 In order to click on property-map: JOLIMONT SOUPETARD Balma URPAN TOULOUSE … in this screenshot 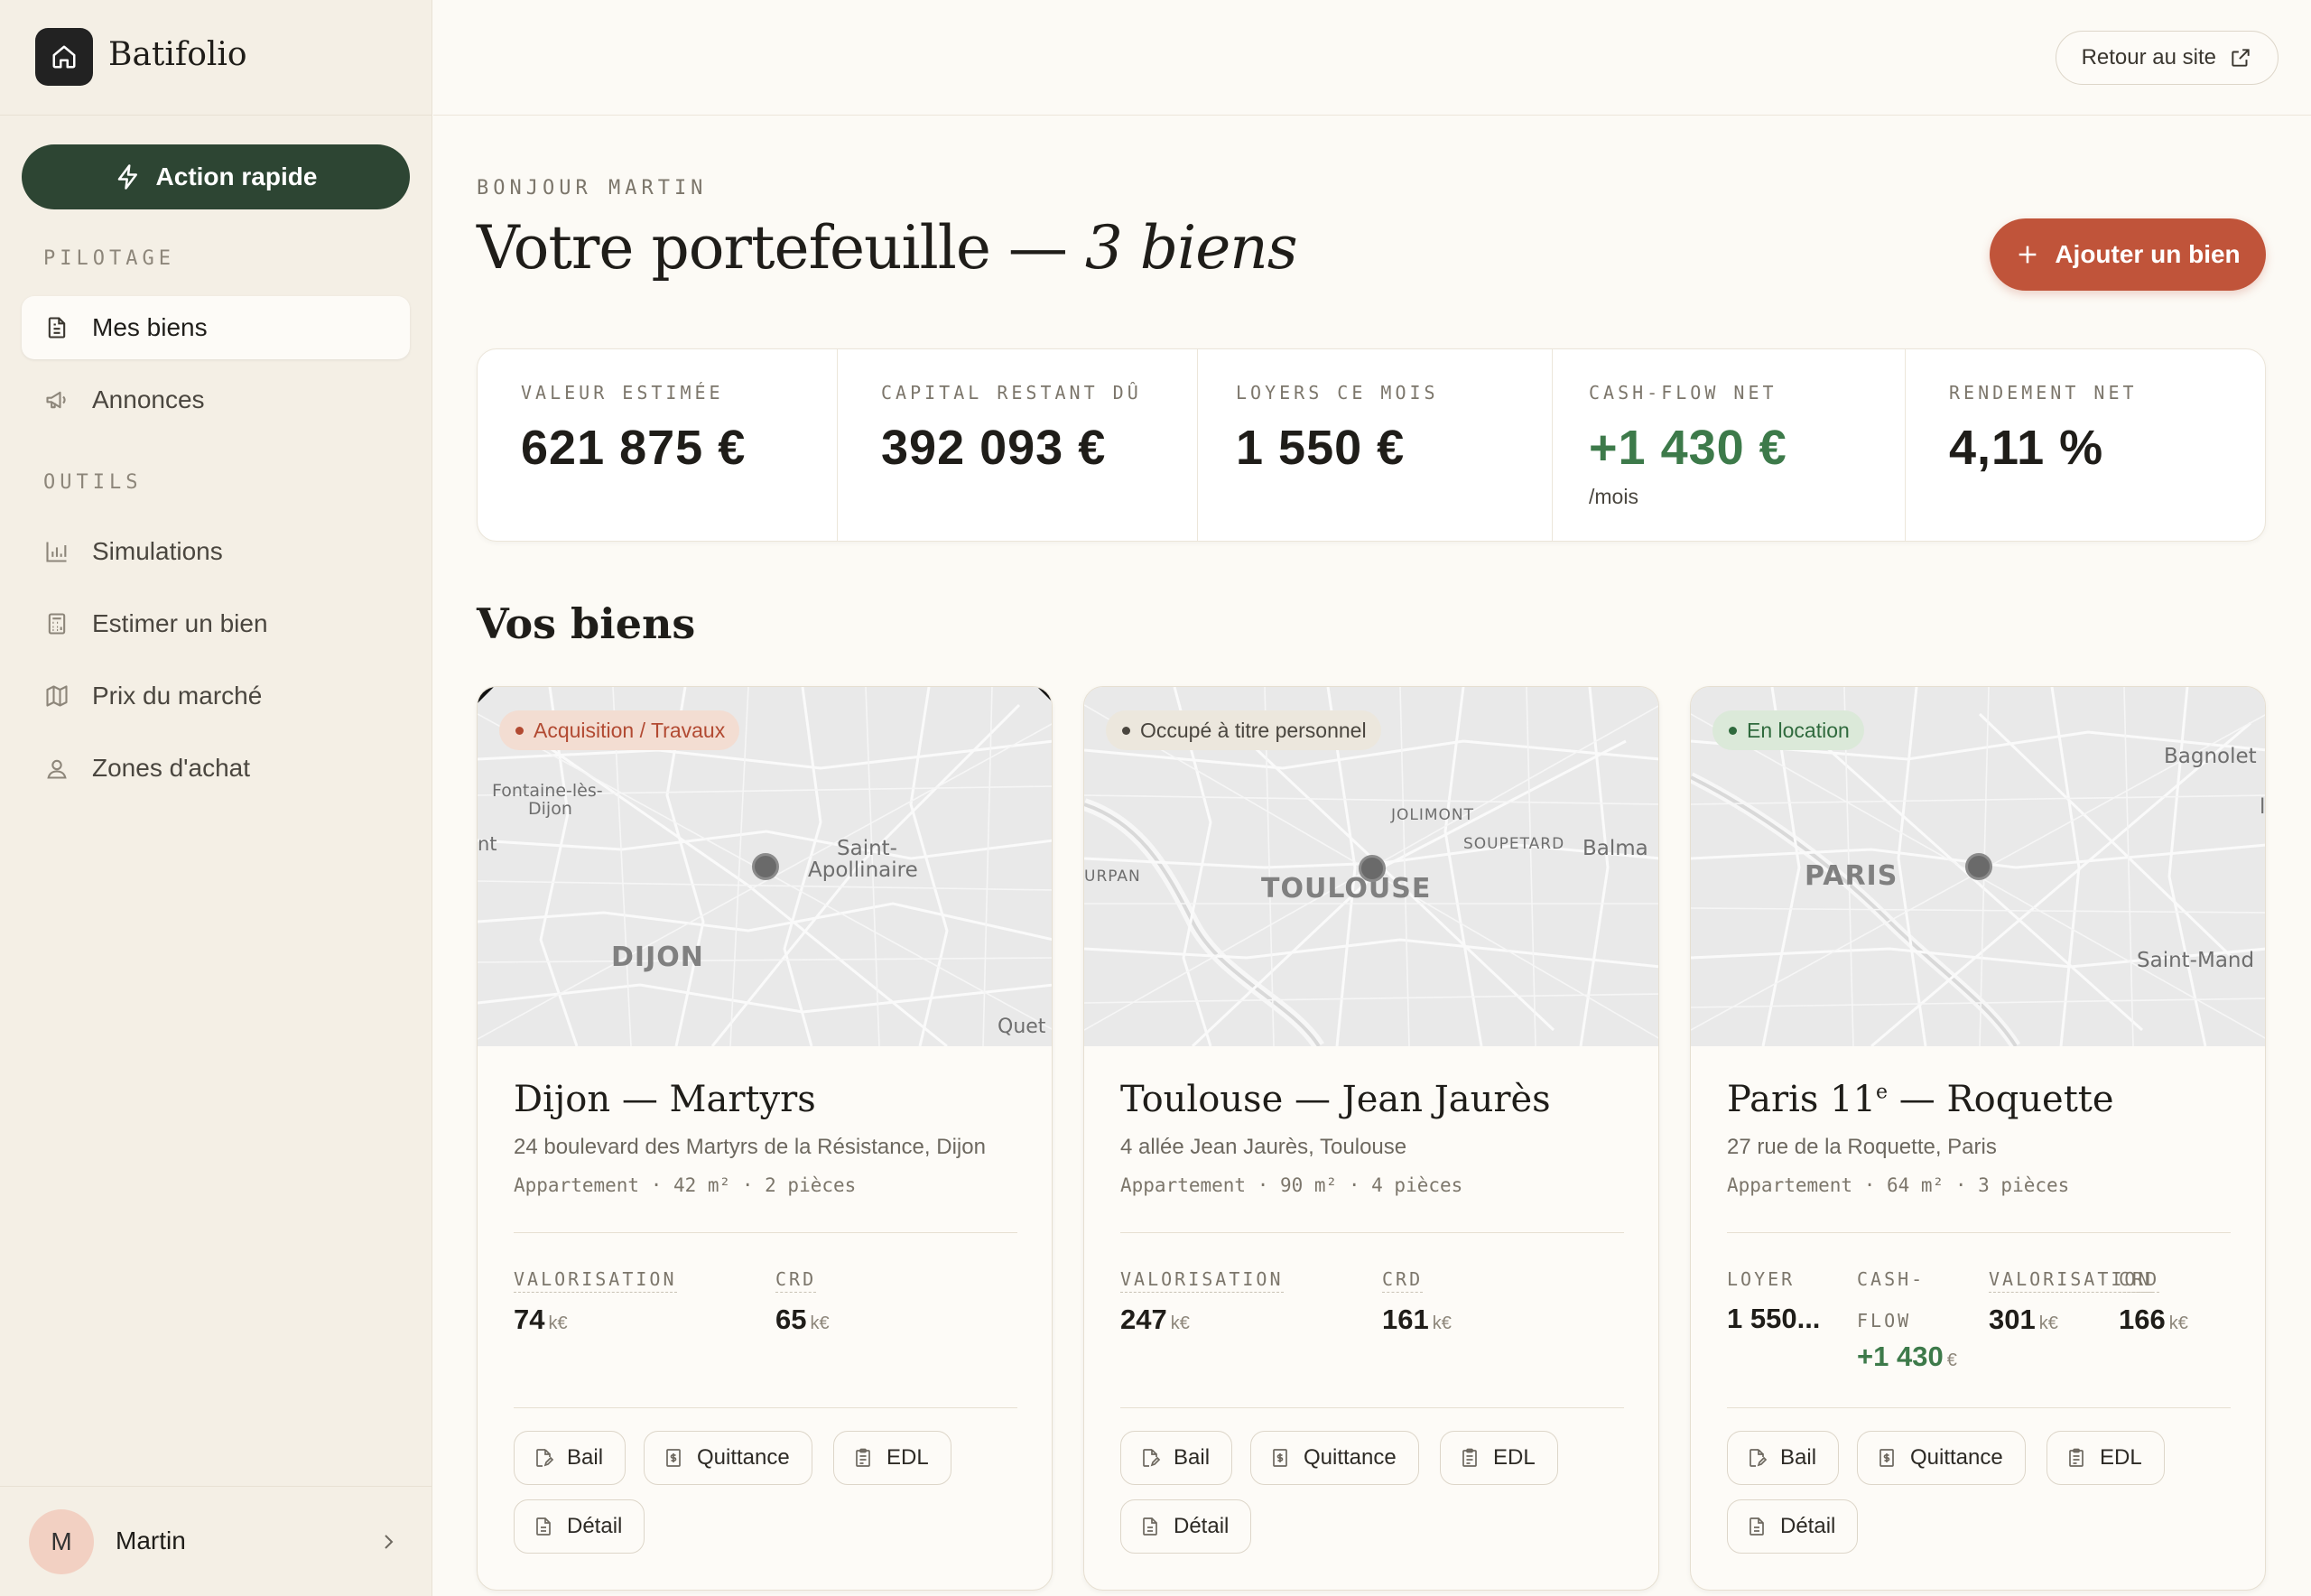, I will do `click(1371, 866)`.